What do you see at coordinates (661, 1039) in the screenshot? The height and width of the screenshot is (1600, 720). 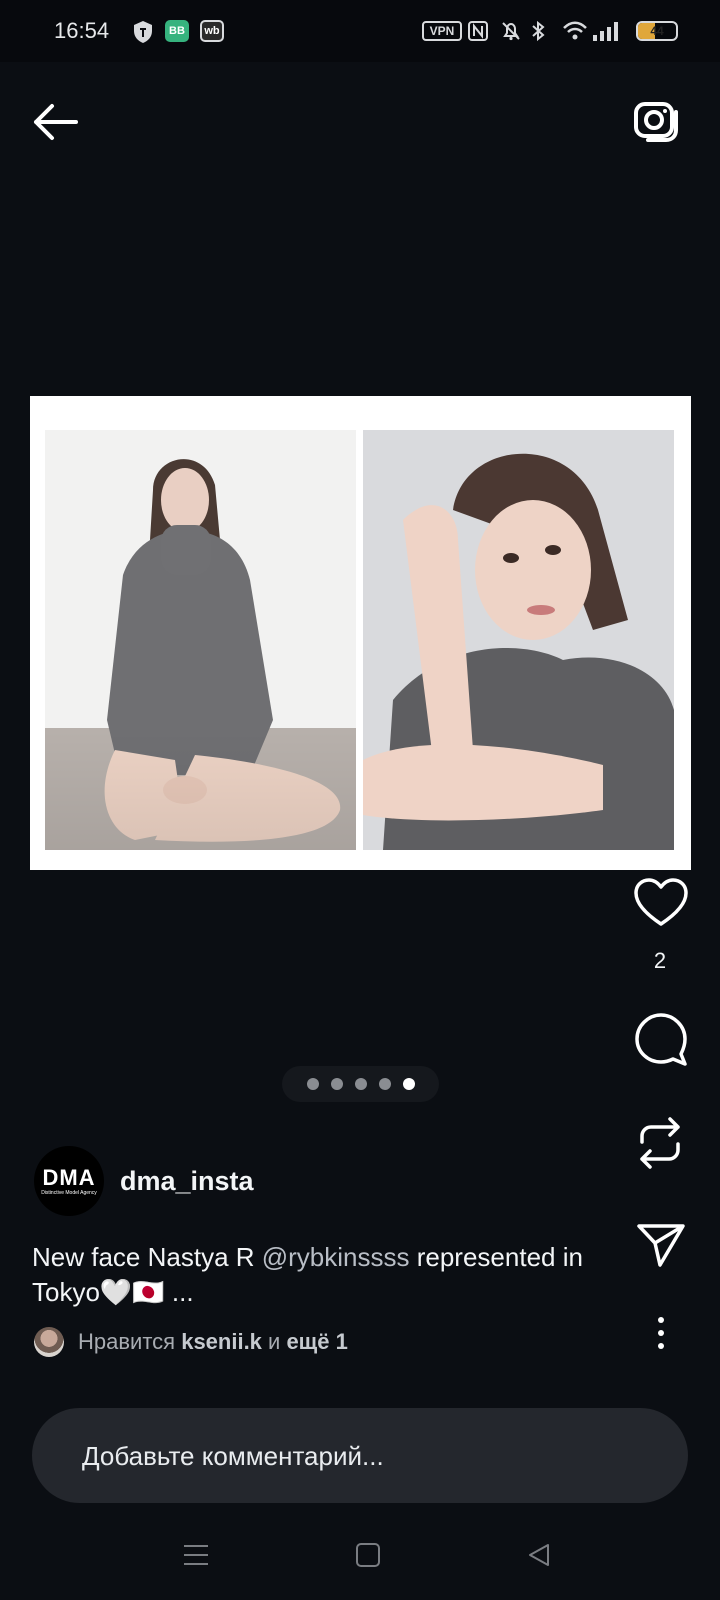 I see `comment-icon` at bounding box center [661, 1039].